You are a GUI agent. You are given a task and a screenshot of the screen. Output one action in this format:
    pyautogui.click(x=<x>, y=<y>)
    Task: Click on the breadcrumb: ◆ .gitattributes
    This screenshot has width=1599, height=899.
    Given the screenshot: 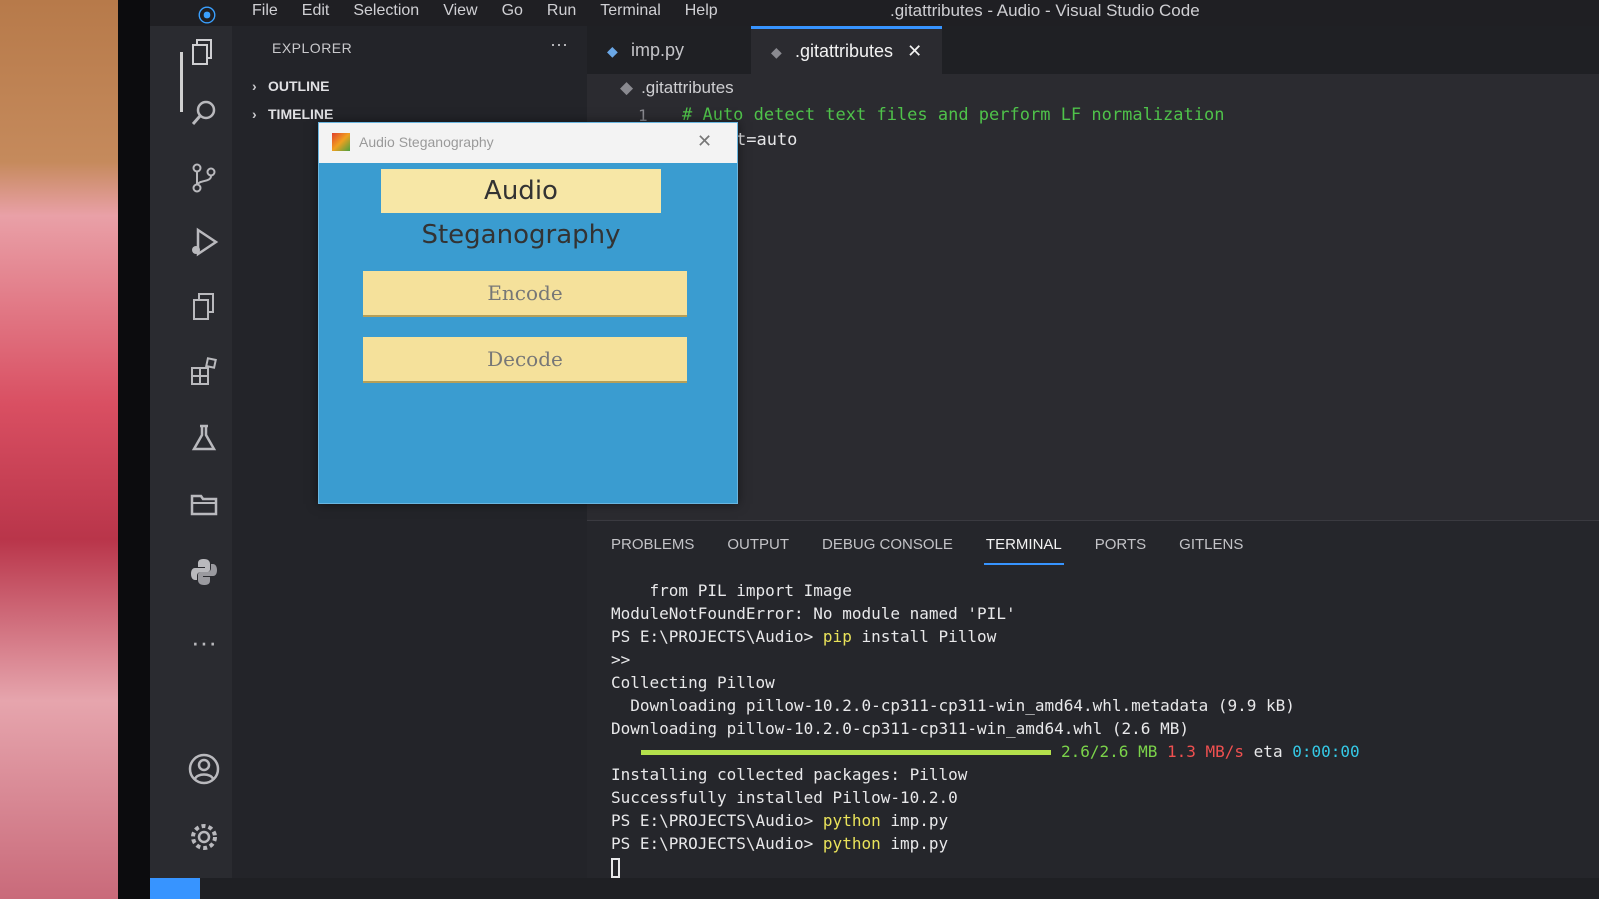 What is the action you would take?
    pyautogui.click(x=677, y=88)
    